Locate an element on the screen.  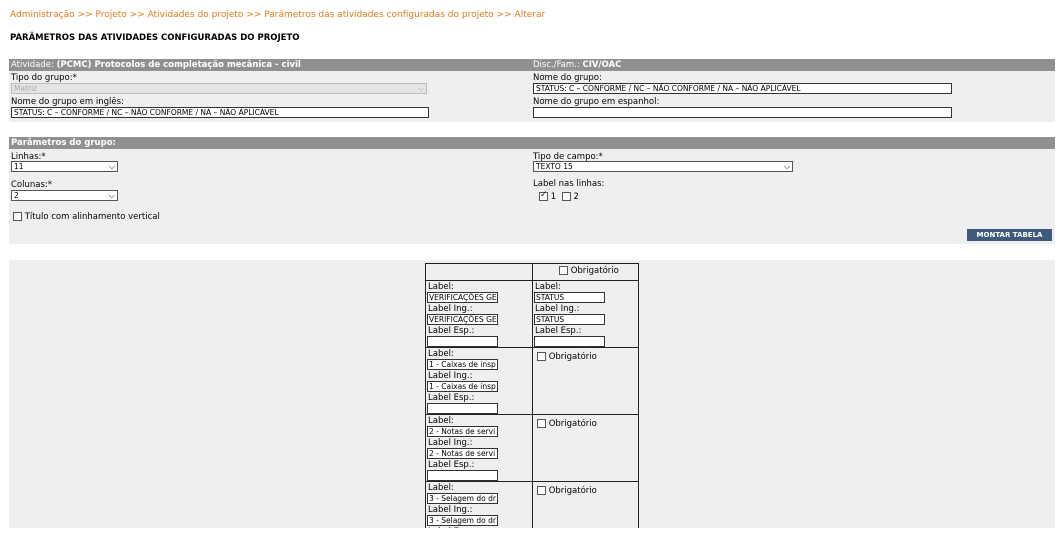
table-row: Obrigatório is located at coordinates (532, 272).